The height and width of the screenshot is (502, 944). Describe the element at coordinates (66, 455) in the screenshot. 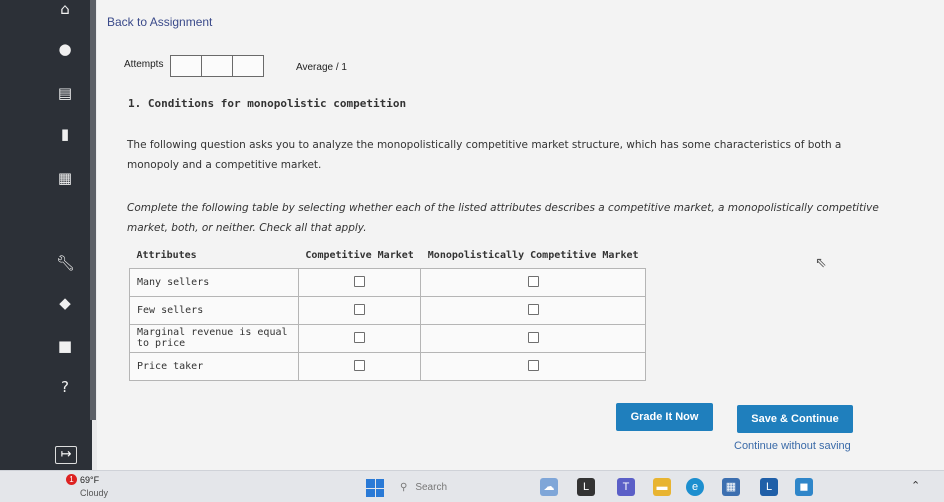

I see `exit-icon: ↦` at that location.